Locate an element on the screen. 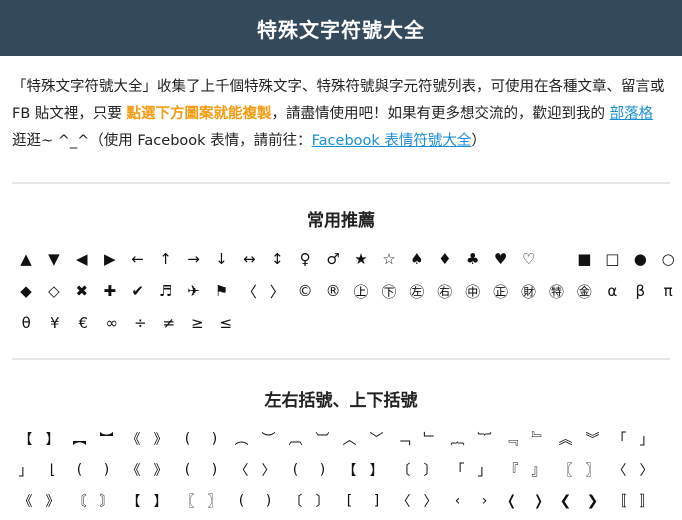 The height and width of the screenshot is (520, 682). symbol-cell: € is located at coordinates (83, 323).